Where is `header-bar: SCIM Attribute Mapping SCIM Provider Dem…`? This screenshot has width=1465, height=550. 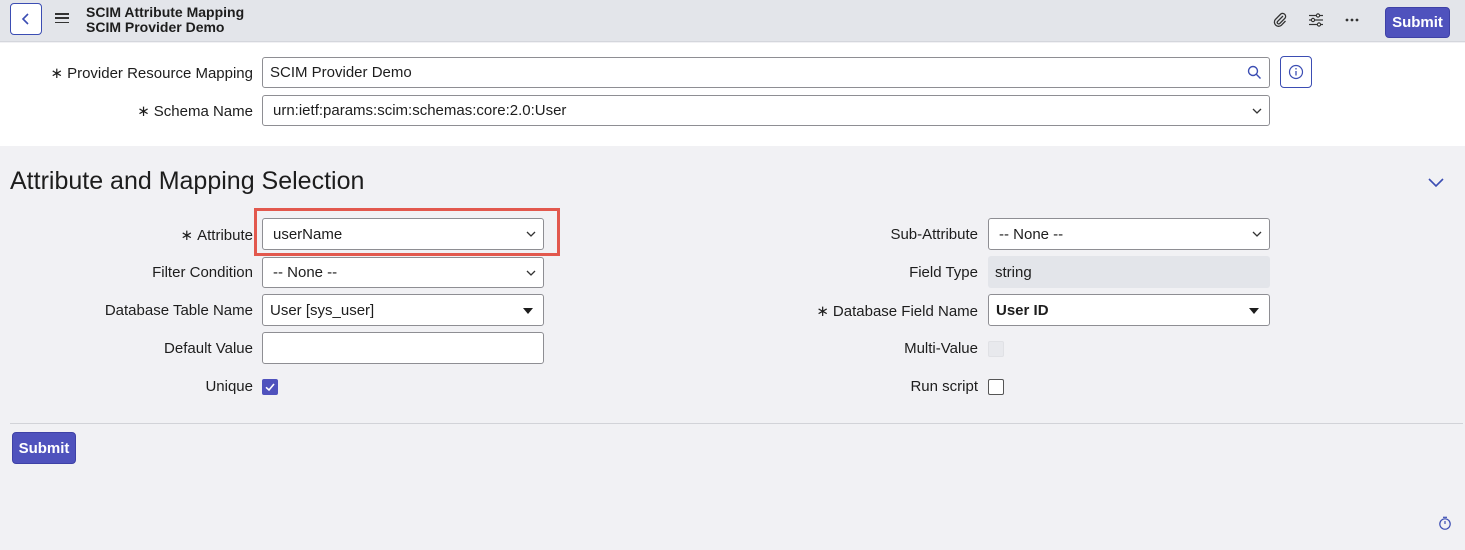
header-bar: SCIM Attribute Mapping SCIM Provider Dem… is located at coordinates (732, 21).